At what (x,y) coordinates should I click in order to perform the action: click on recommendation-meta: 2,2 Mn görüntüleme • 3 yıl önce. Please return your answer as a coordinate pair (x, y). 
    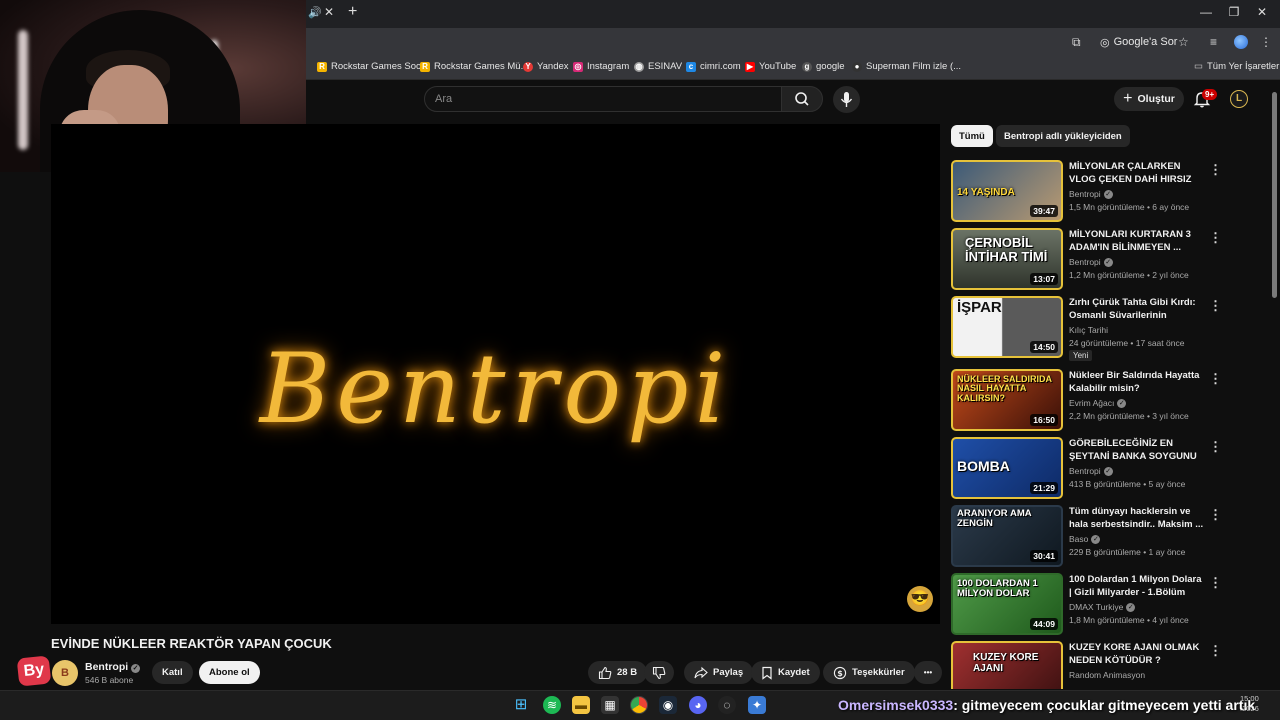
    Looking at the image, I should click on (1129, 416).